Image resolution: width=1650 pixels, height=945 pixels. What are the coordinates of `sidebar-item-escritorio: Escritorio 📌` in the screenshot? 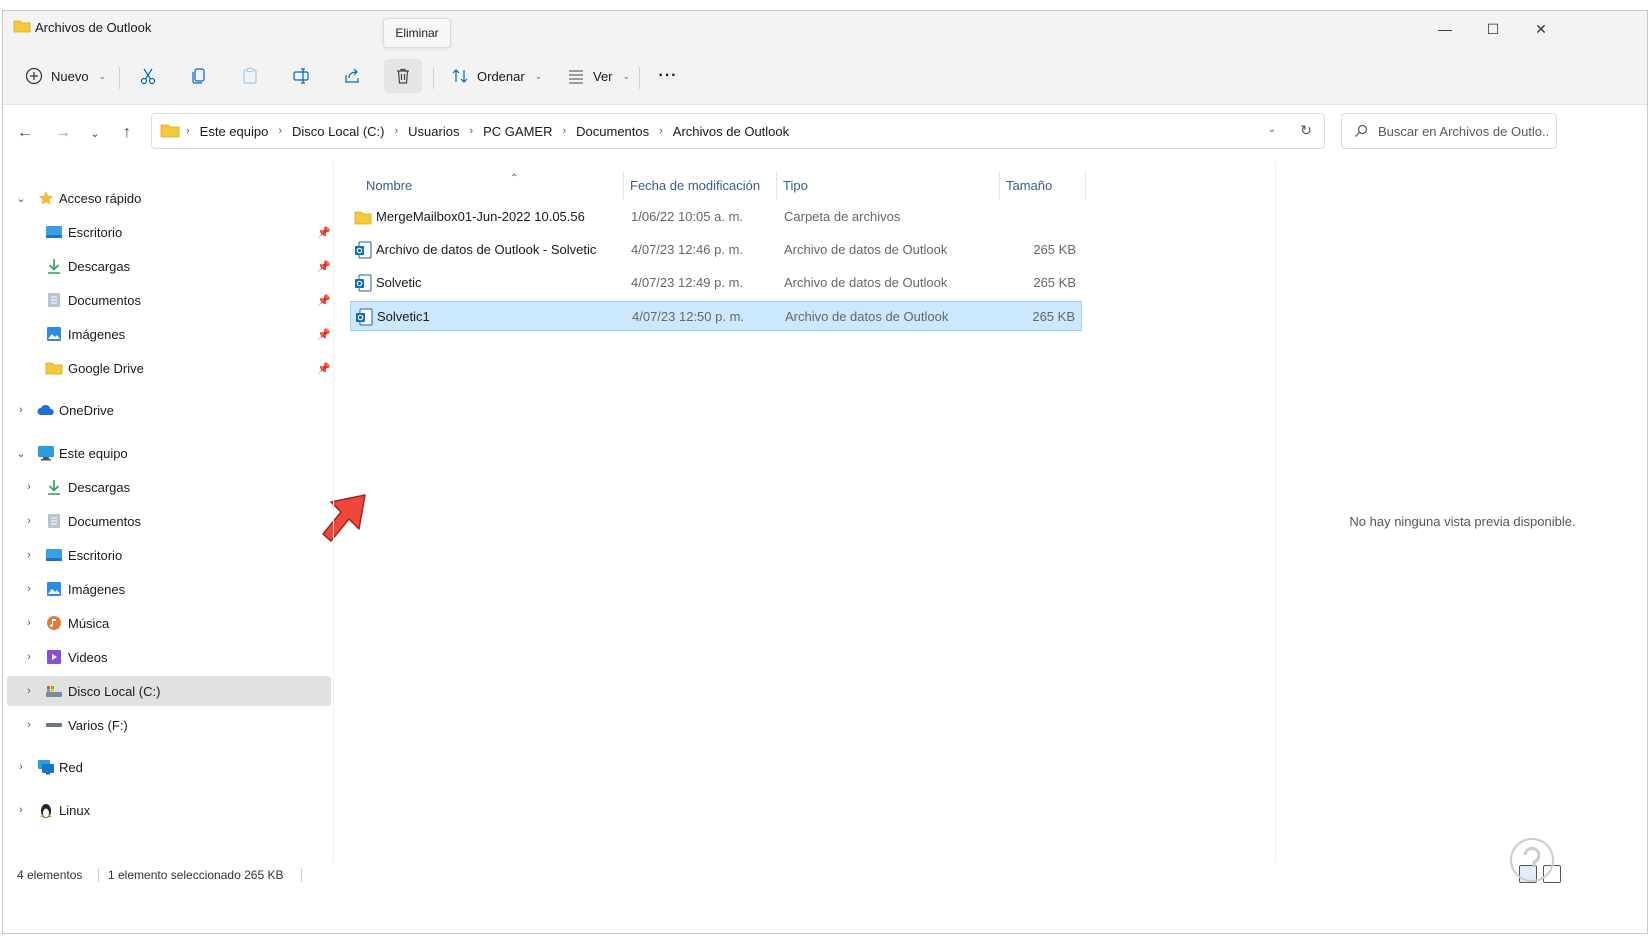 It's located at (169, 232).